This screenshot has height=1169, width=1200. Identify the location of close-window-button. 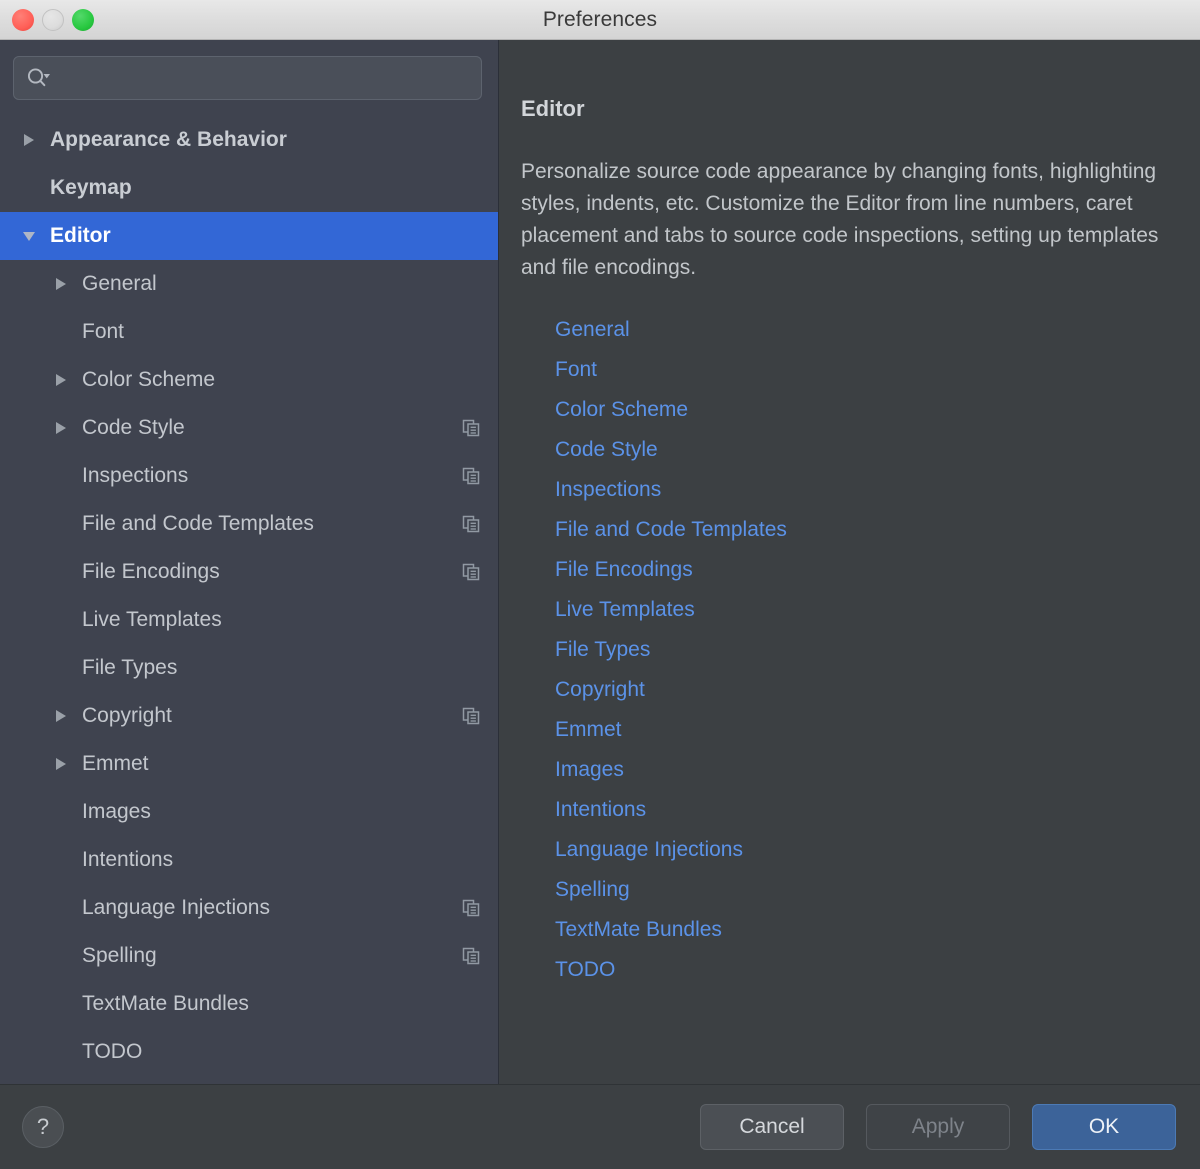
(23, 19).